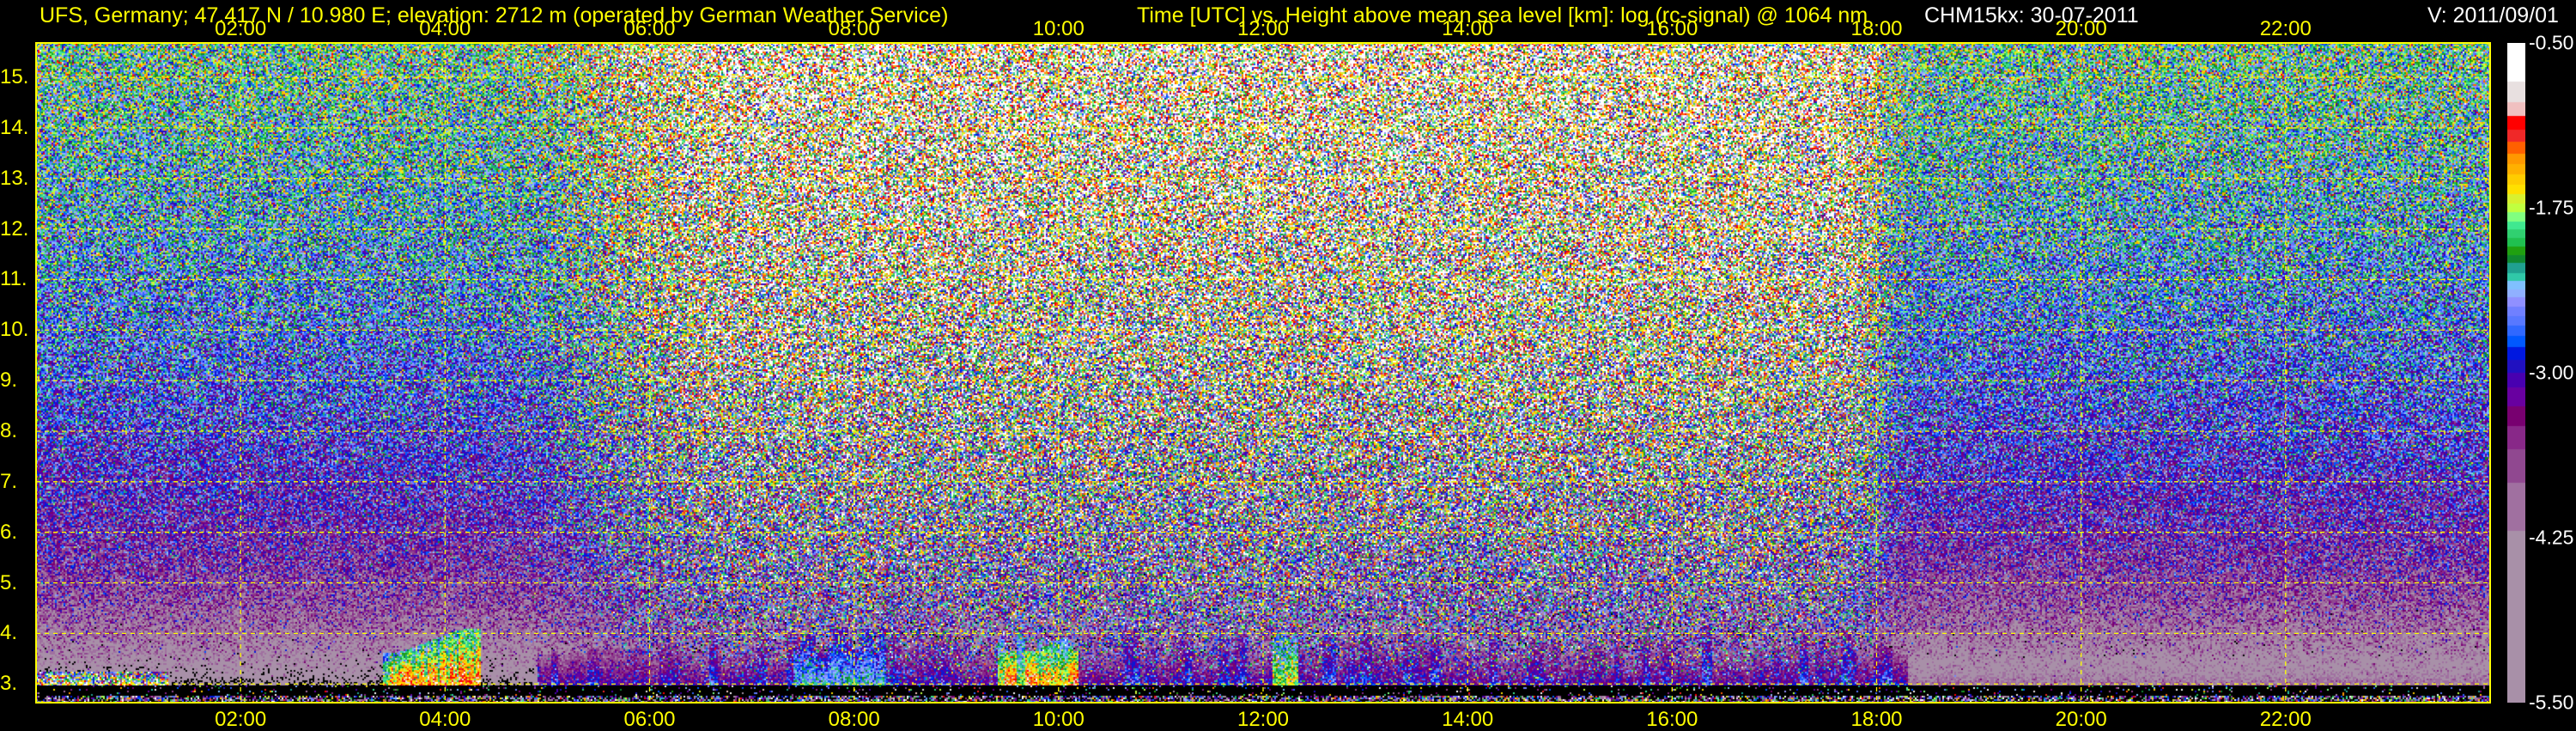 This screenshot has height=731, width=2576. Describe the element at coordinates (2081, 29) in the screenshot. I see `x-tick-label-top: 20:00` at that location.